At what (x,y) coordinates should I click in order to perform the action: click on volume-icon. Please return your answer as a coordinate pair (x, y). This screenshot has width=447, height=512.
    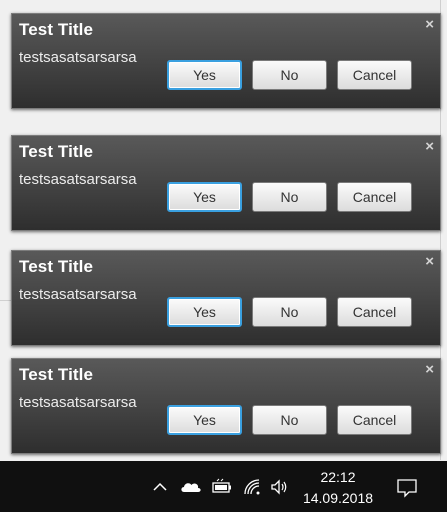
    Looking at the image, I should click on (280, 487).